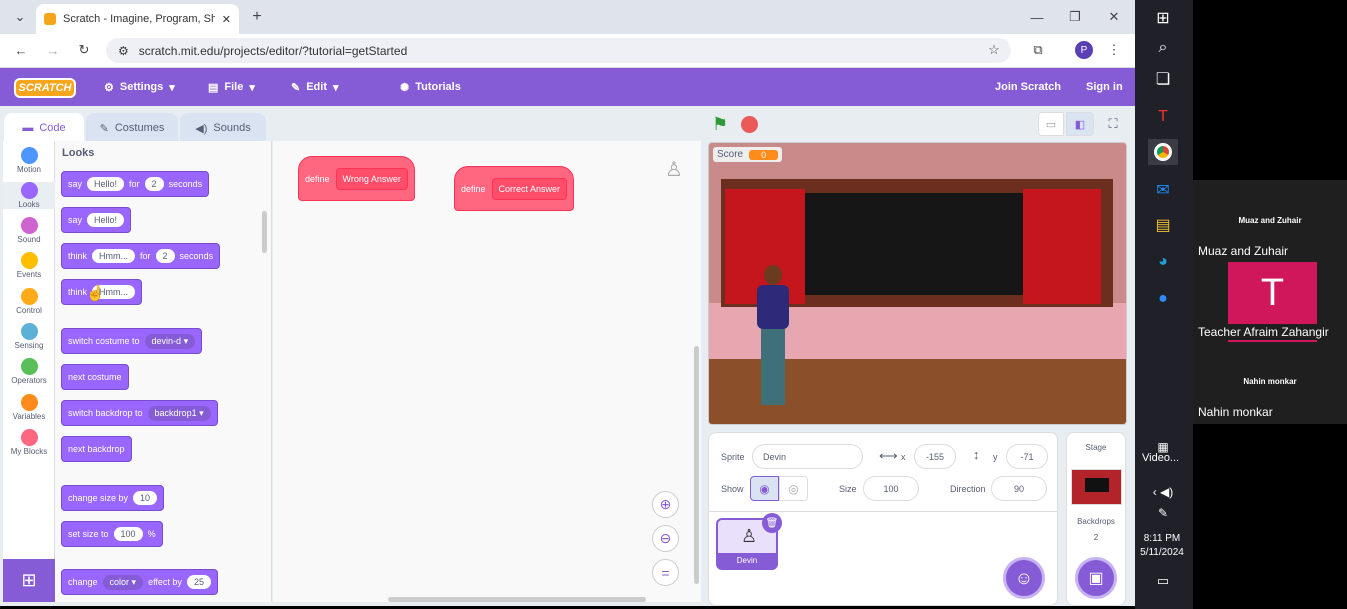 Image resolution: width=1347 pixels, height=609 pixels. What do you see at coordinates (29, 301) in the screenshot?
I see `category-control: Control` at bounding box center [29, 301].